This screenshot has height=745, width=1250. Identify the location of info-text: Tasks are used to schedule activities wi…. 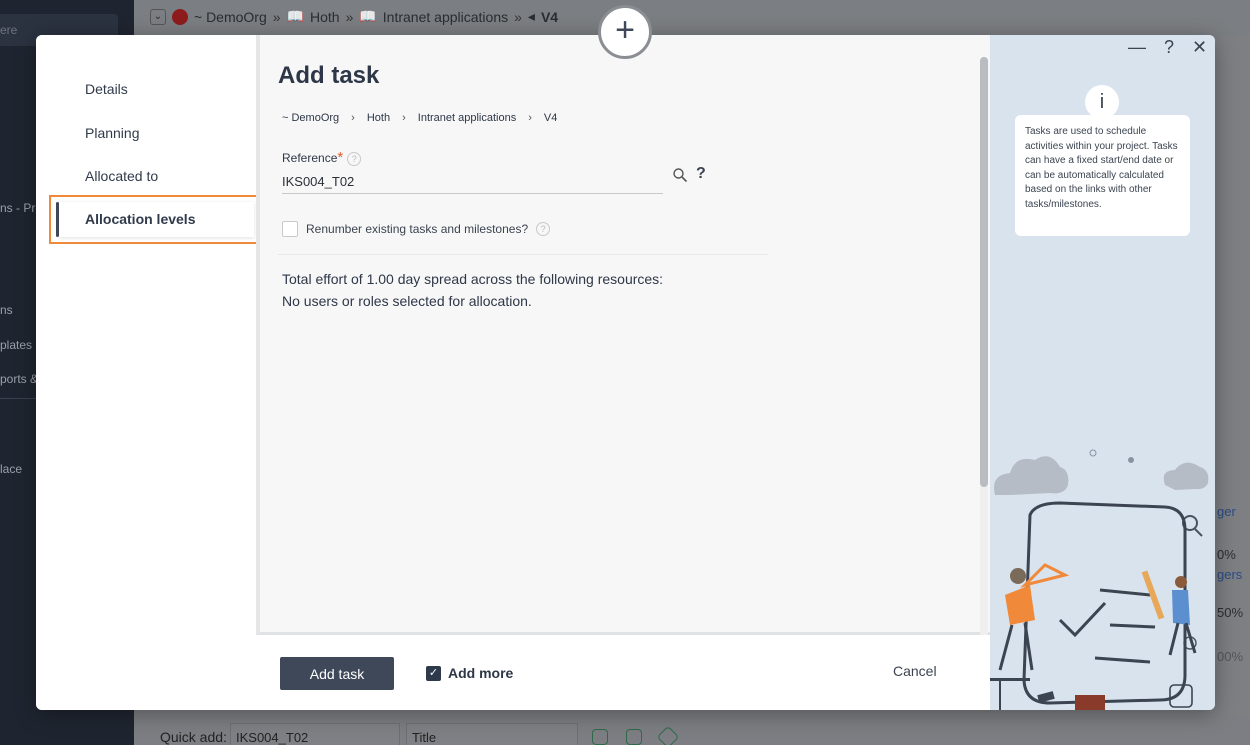
(1102, 175).